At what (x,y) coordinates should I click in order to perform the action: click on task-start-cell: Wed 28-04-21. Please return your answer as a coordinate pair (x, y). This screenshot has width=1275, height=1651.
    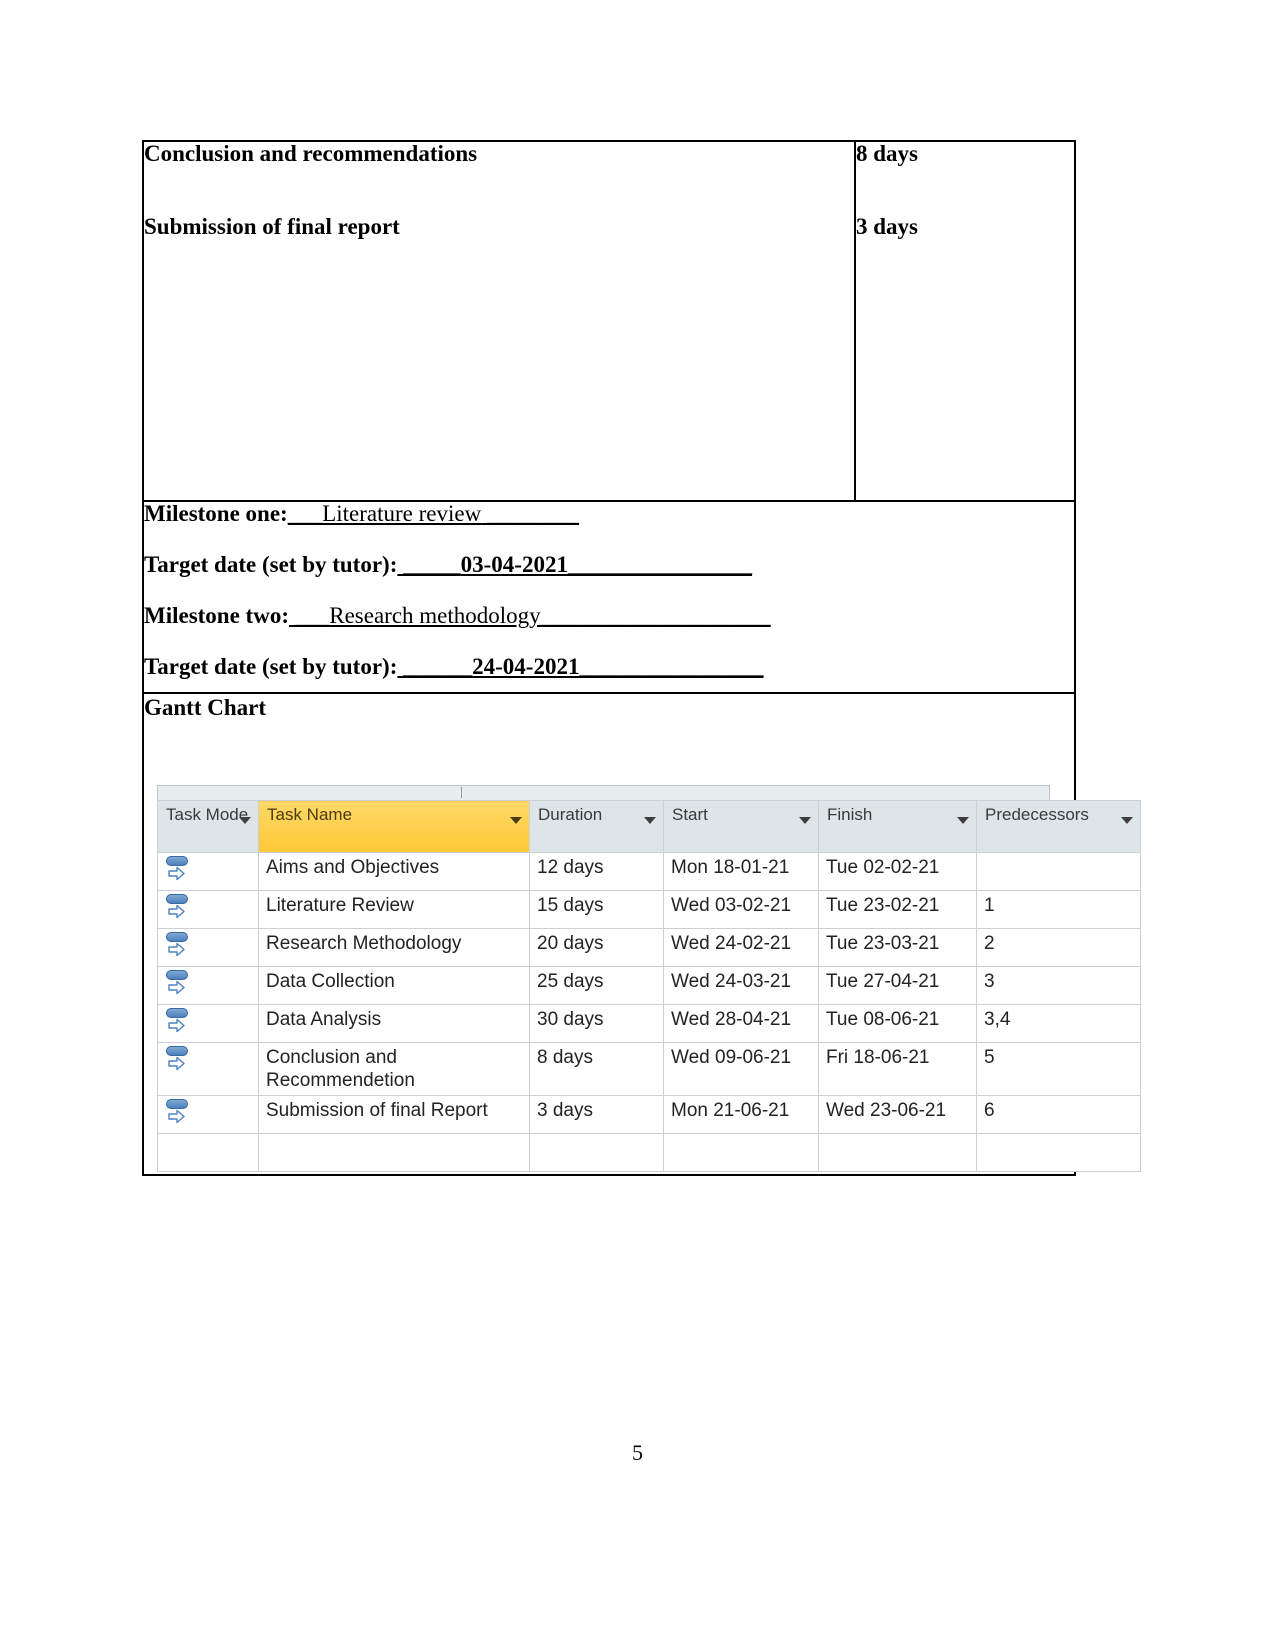
    Looking at the image, I should click on (741, 1023).